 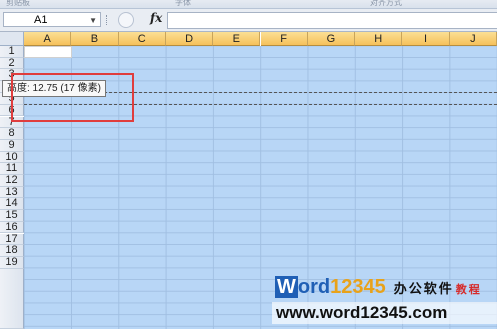 What do you see at coordinates (237, 39) in the screenshot?
I see `column-header-e: E` at bounding box center [237, 39].